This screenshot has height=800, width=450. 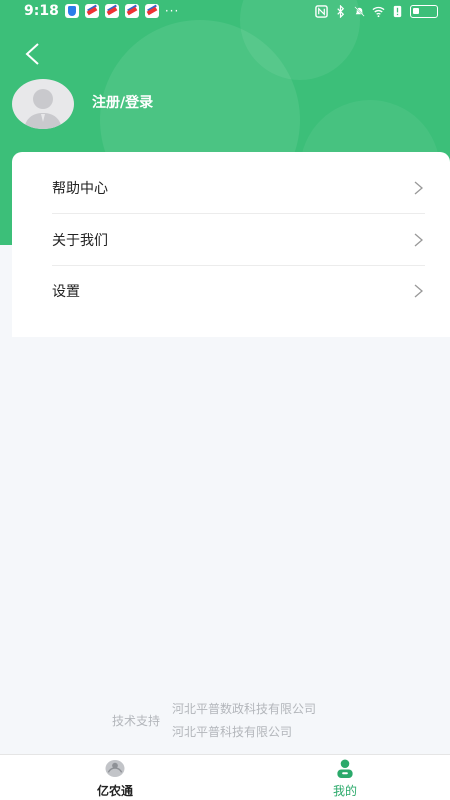 I want to click on alert-icon, so click(x=397, y=11).